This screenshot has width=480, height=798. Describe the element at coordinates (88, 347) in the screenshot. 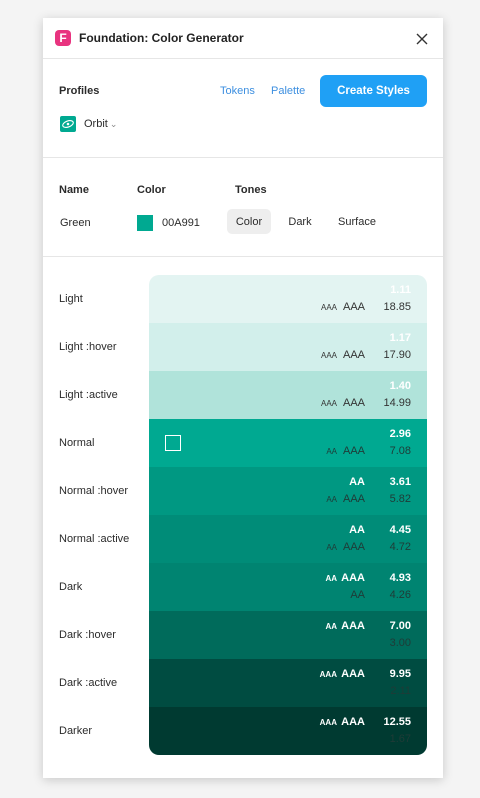

I see `tone-label: Light :hover` at that location.